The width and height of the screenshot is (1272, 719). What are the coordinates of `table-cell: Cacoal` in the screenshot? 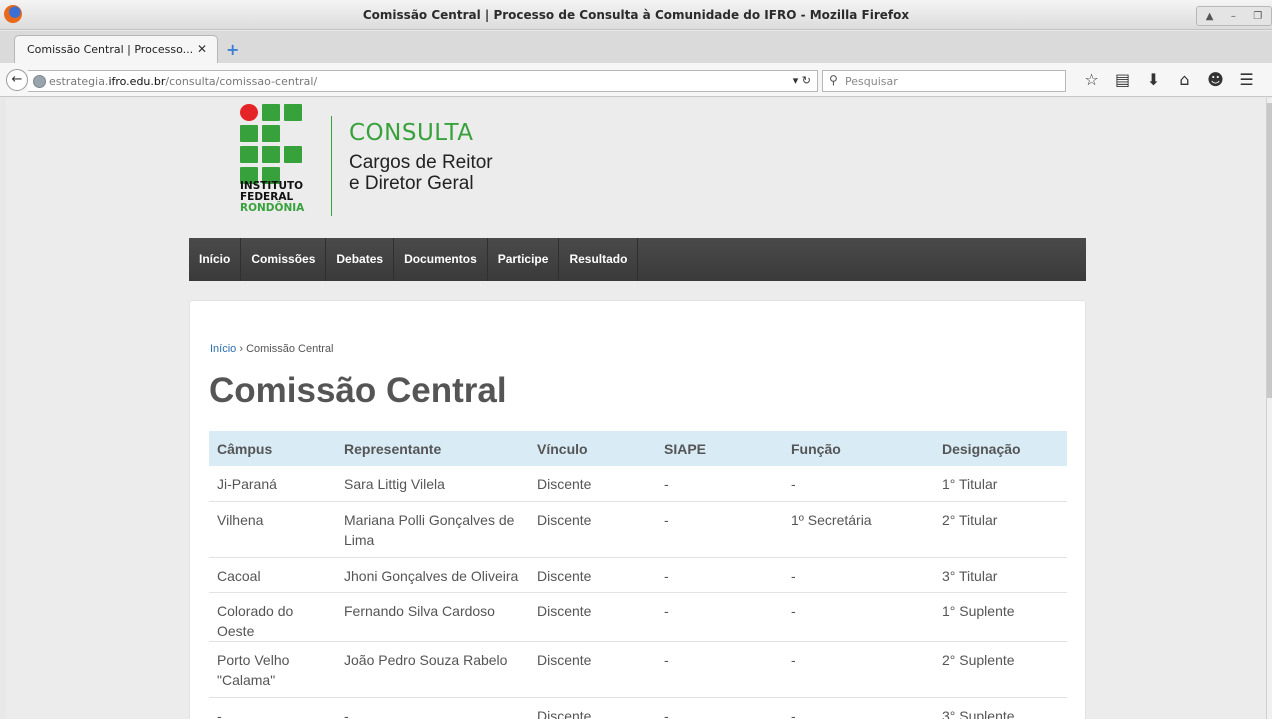 It's located at (272, 575).